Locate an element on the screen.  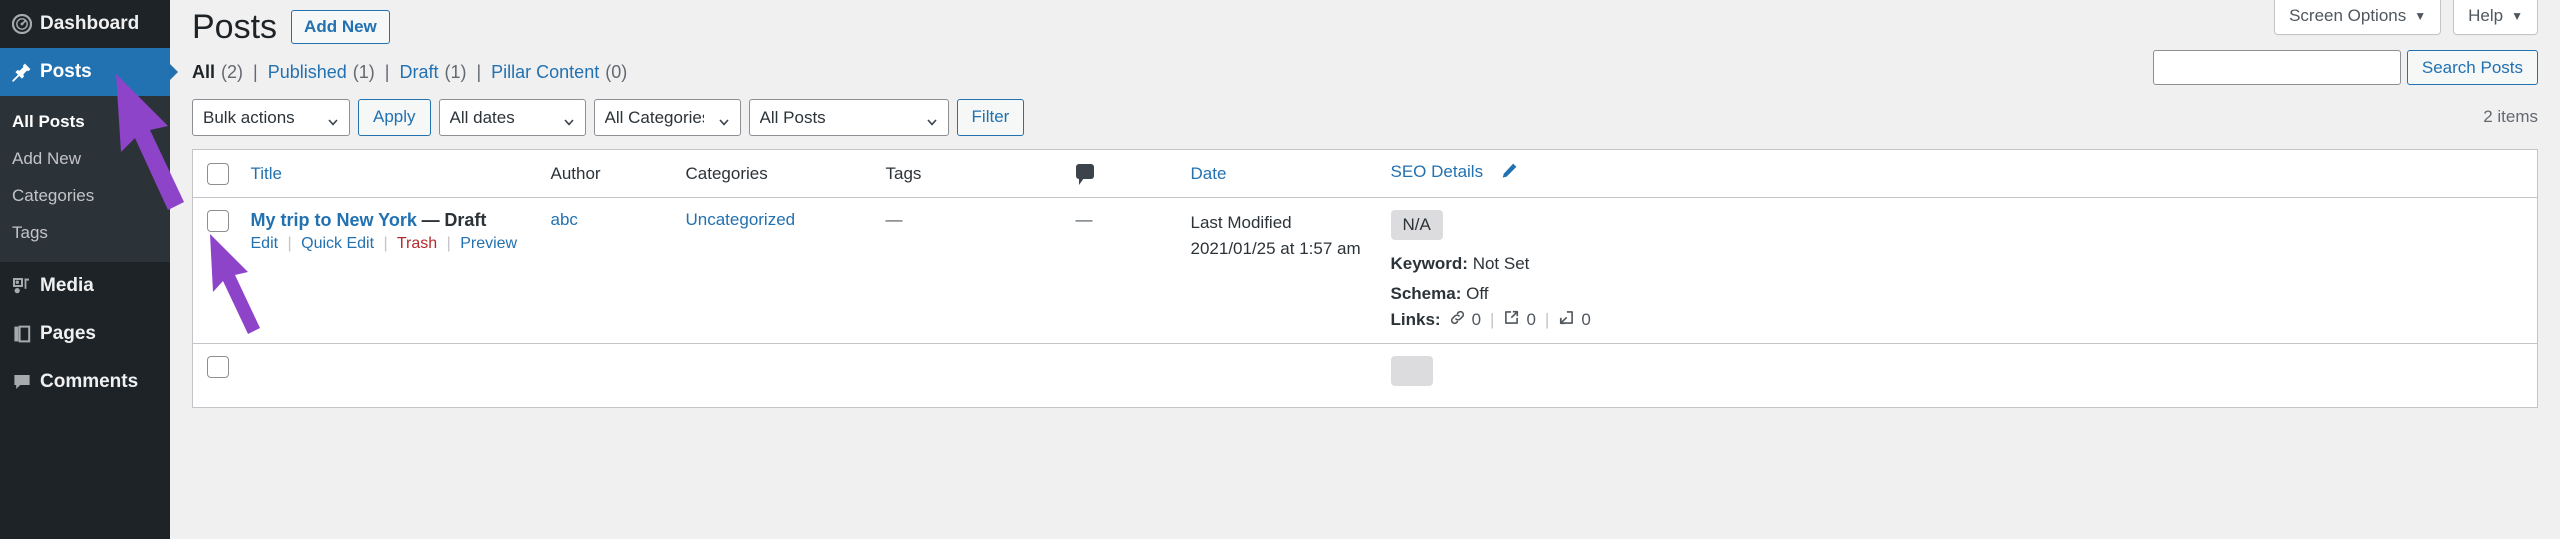
post-type-filter-select: All Posts is located at coordinates (848, 117).